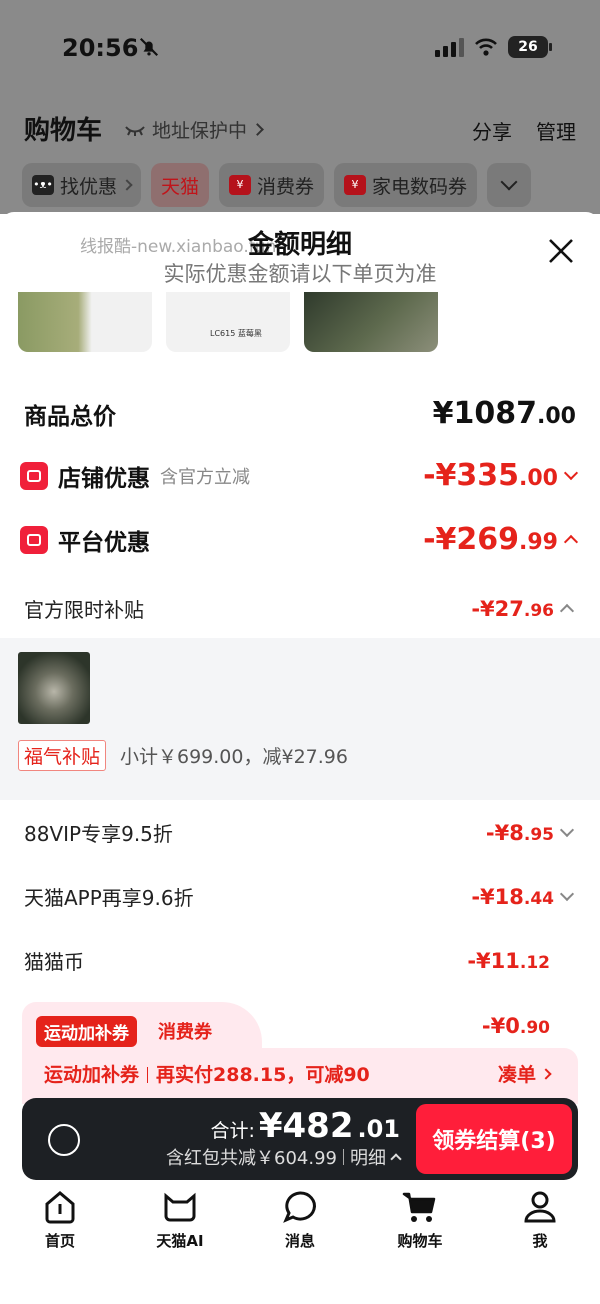 The width and height of the screenshot is (600, 1304). Describe the element at coordinates (149, 47) in the screenshot. I see `bell-muted-icon` at that location.